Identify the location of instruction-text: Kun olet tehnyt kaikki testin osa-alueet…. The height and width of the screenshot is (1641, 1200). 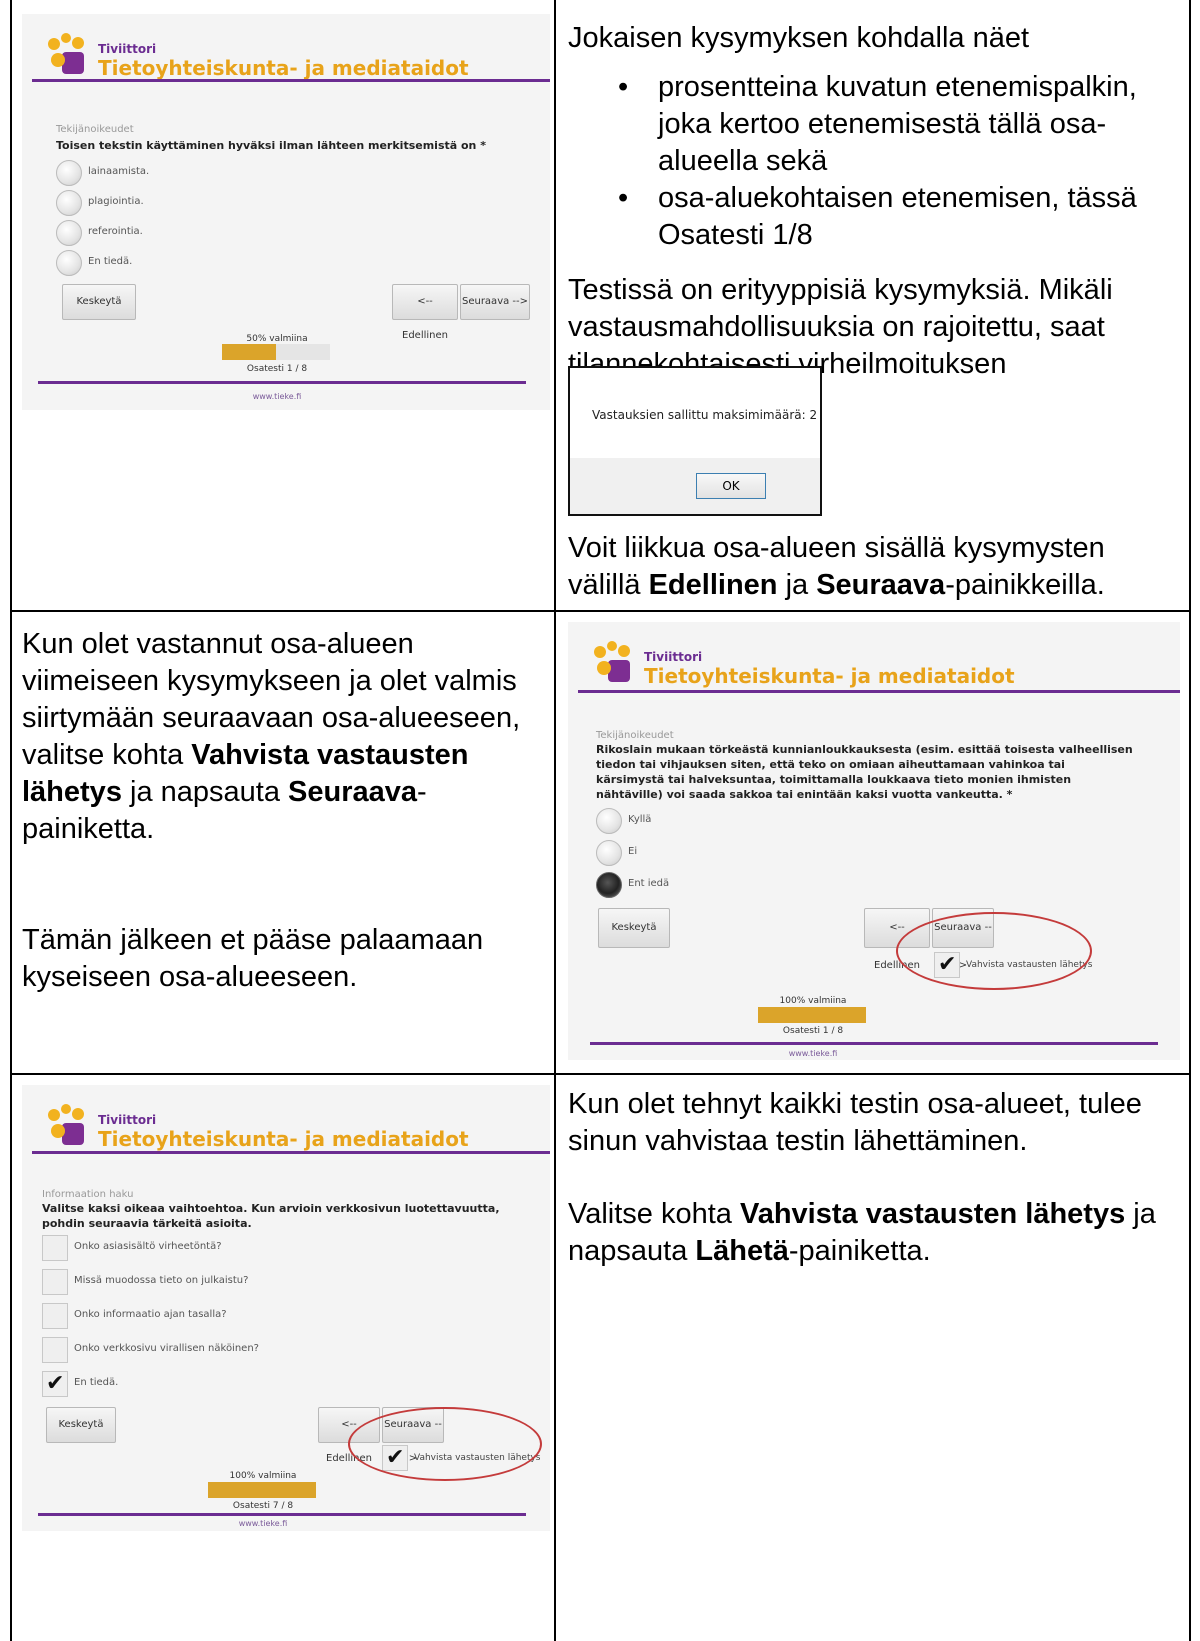
(855, 1122).